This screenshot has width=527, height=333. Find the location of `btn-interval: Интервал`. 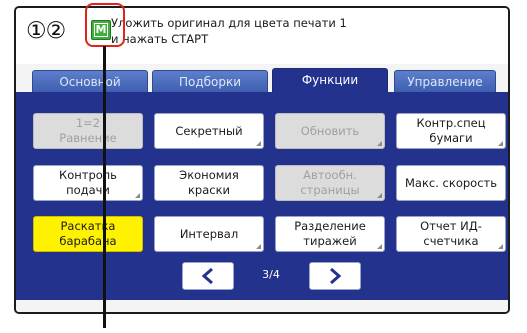

btn-interval: Интервал is located at coordinates (209, 234).